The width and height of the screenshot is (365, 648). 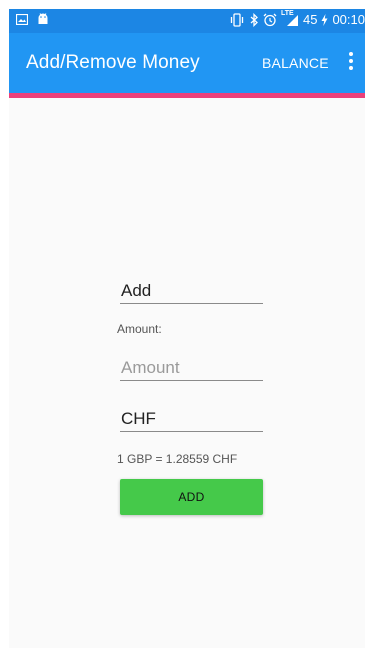 What do you see at coordinates (177, 459) in the screenshot?
I see `exchange-rate-text: 1 GBP = 1.28559 CHF` at bounding box center [177, 459].